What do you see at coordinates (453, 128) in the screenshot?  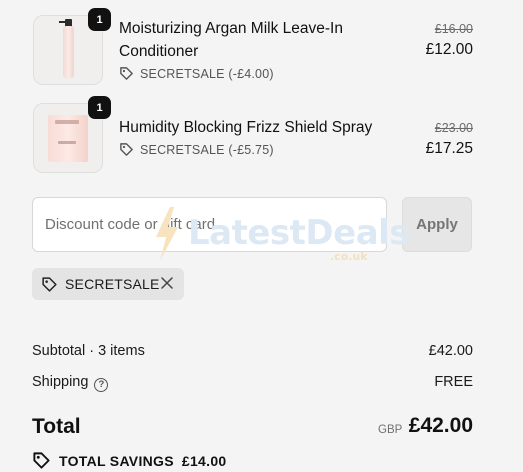 I see `original-price: £23.00` at bounding box center [453, 128].